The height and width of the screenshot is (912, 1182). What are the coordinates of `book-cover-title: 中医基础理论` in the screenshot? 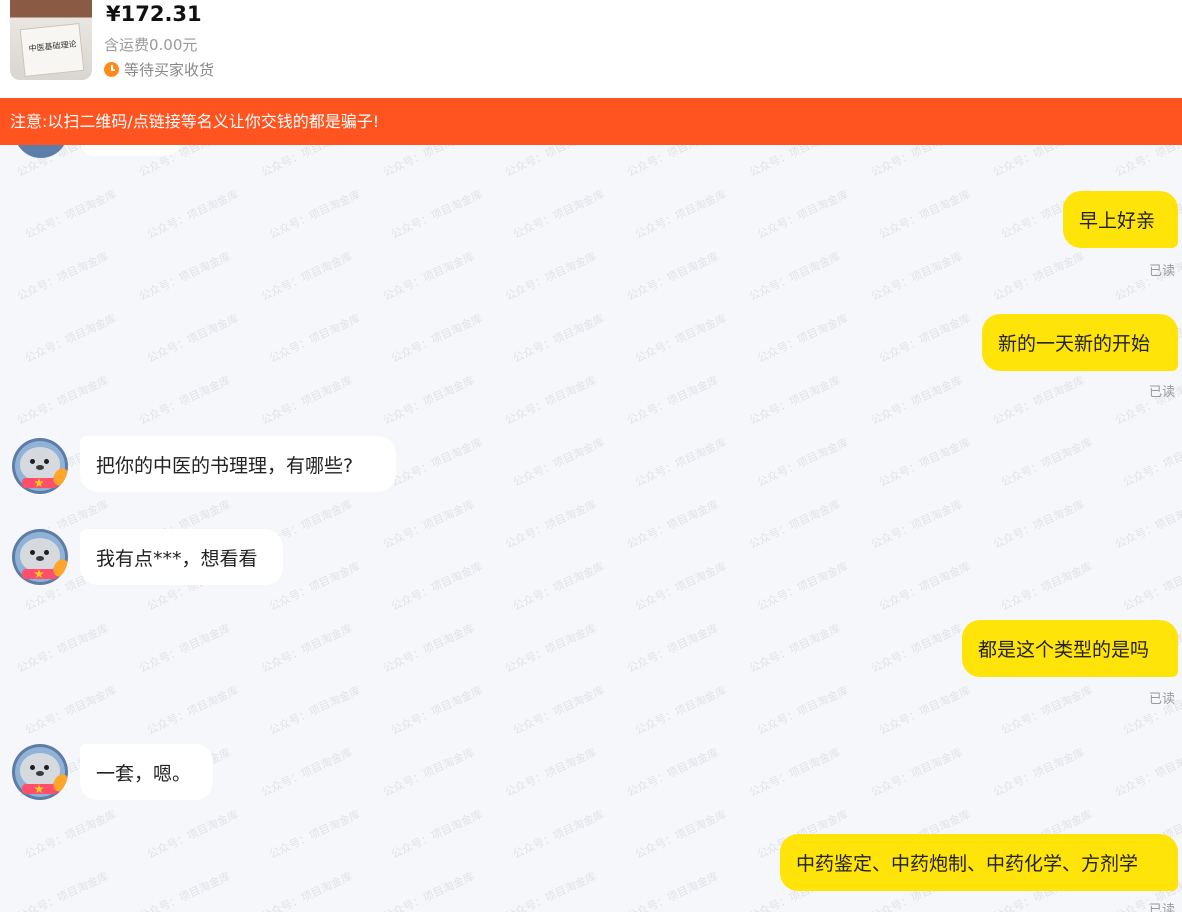 It's located at (52, 46).